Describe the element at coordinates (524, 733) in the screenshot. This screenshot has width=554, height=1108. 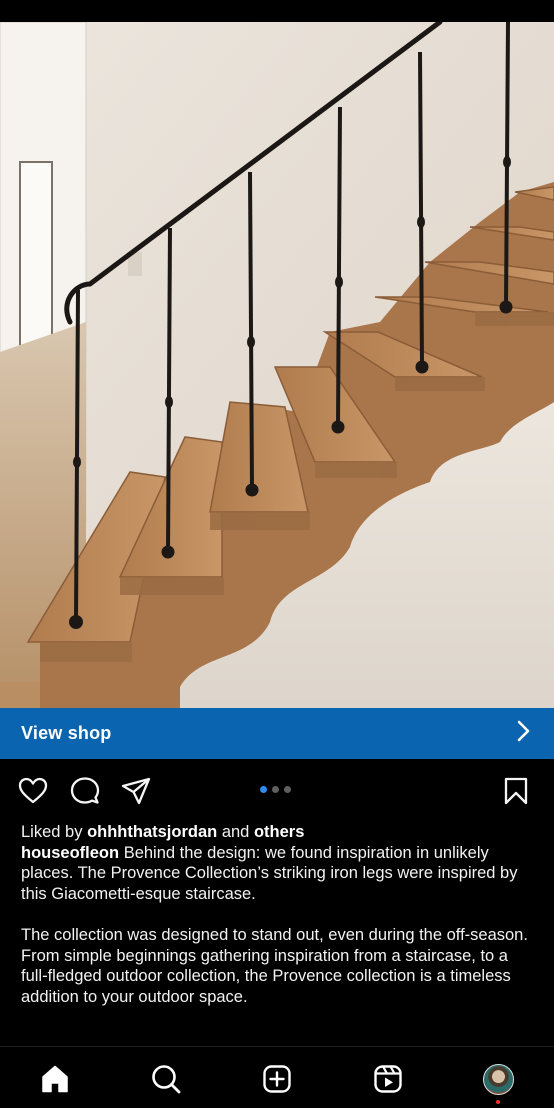
I see `chevron-right-icon` at that location.